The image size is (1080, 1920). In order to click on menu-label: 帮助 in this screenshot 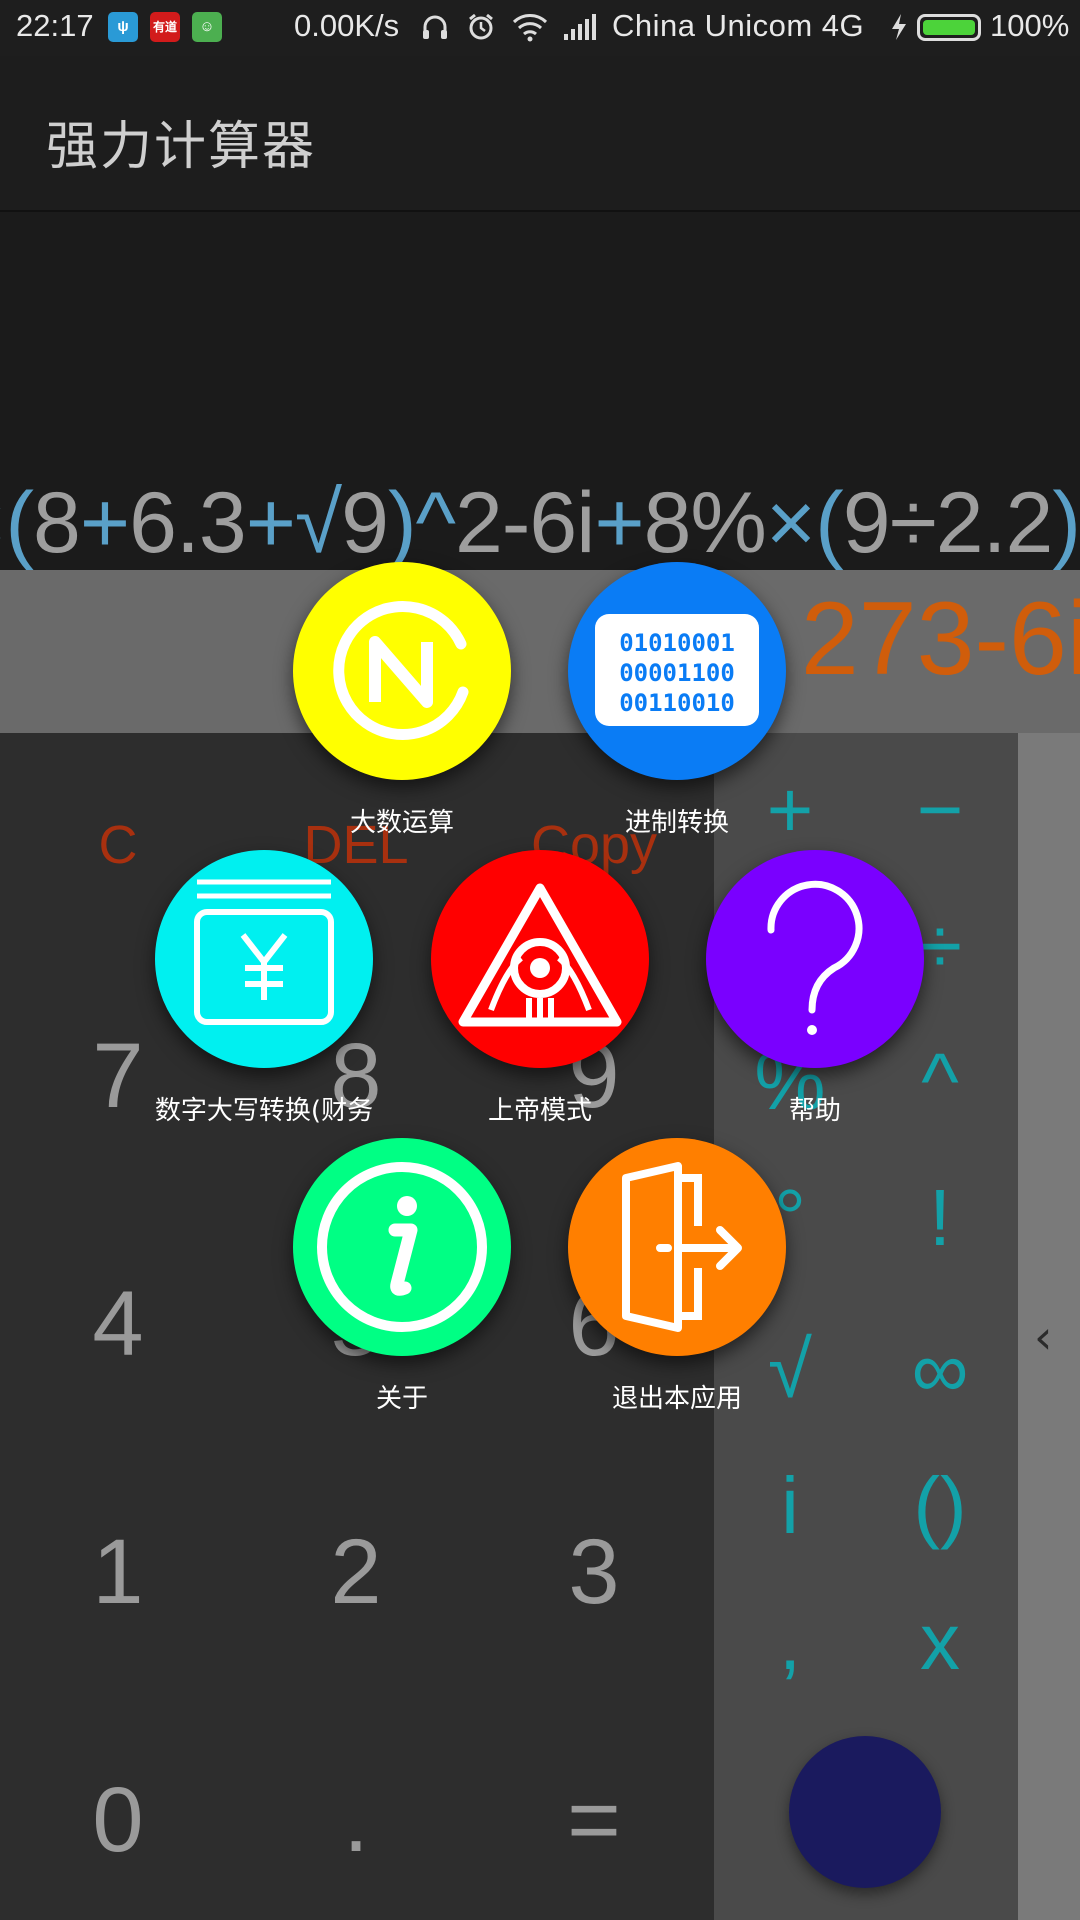, I will do `click(814, 1111)`.